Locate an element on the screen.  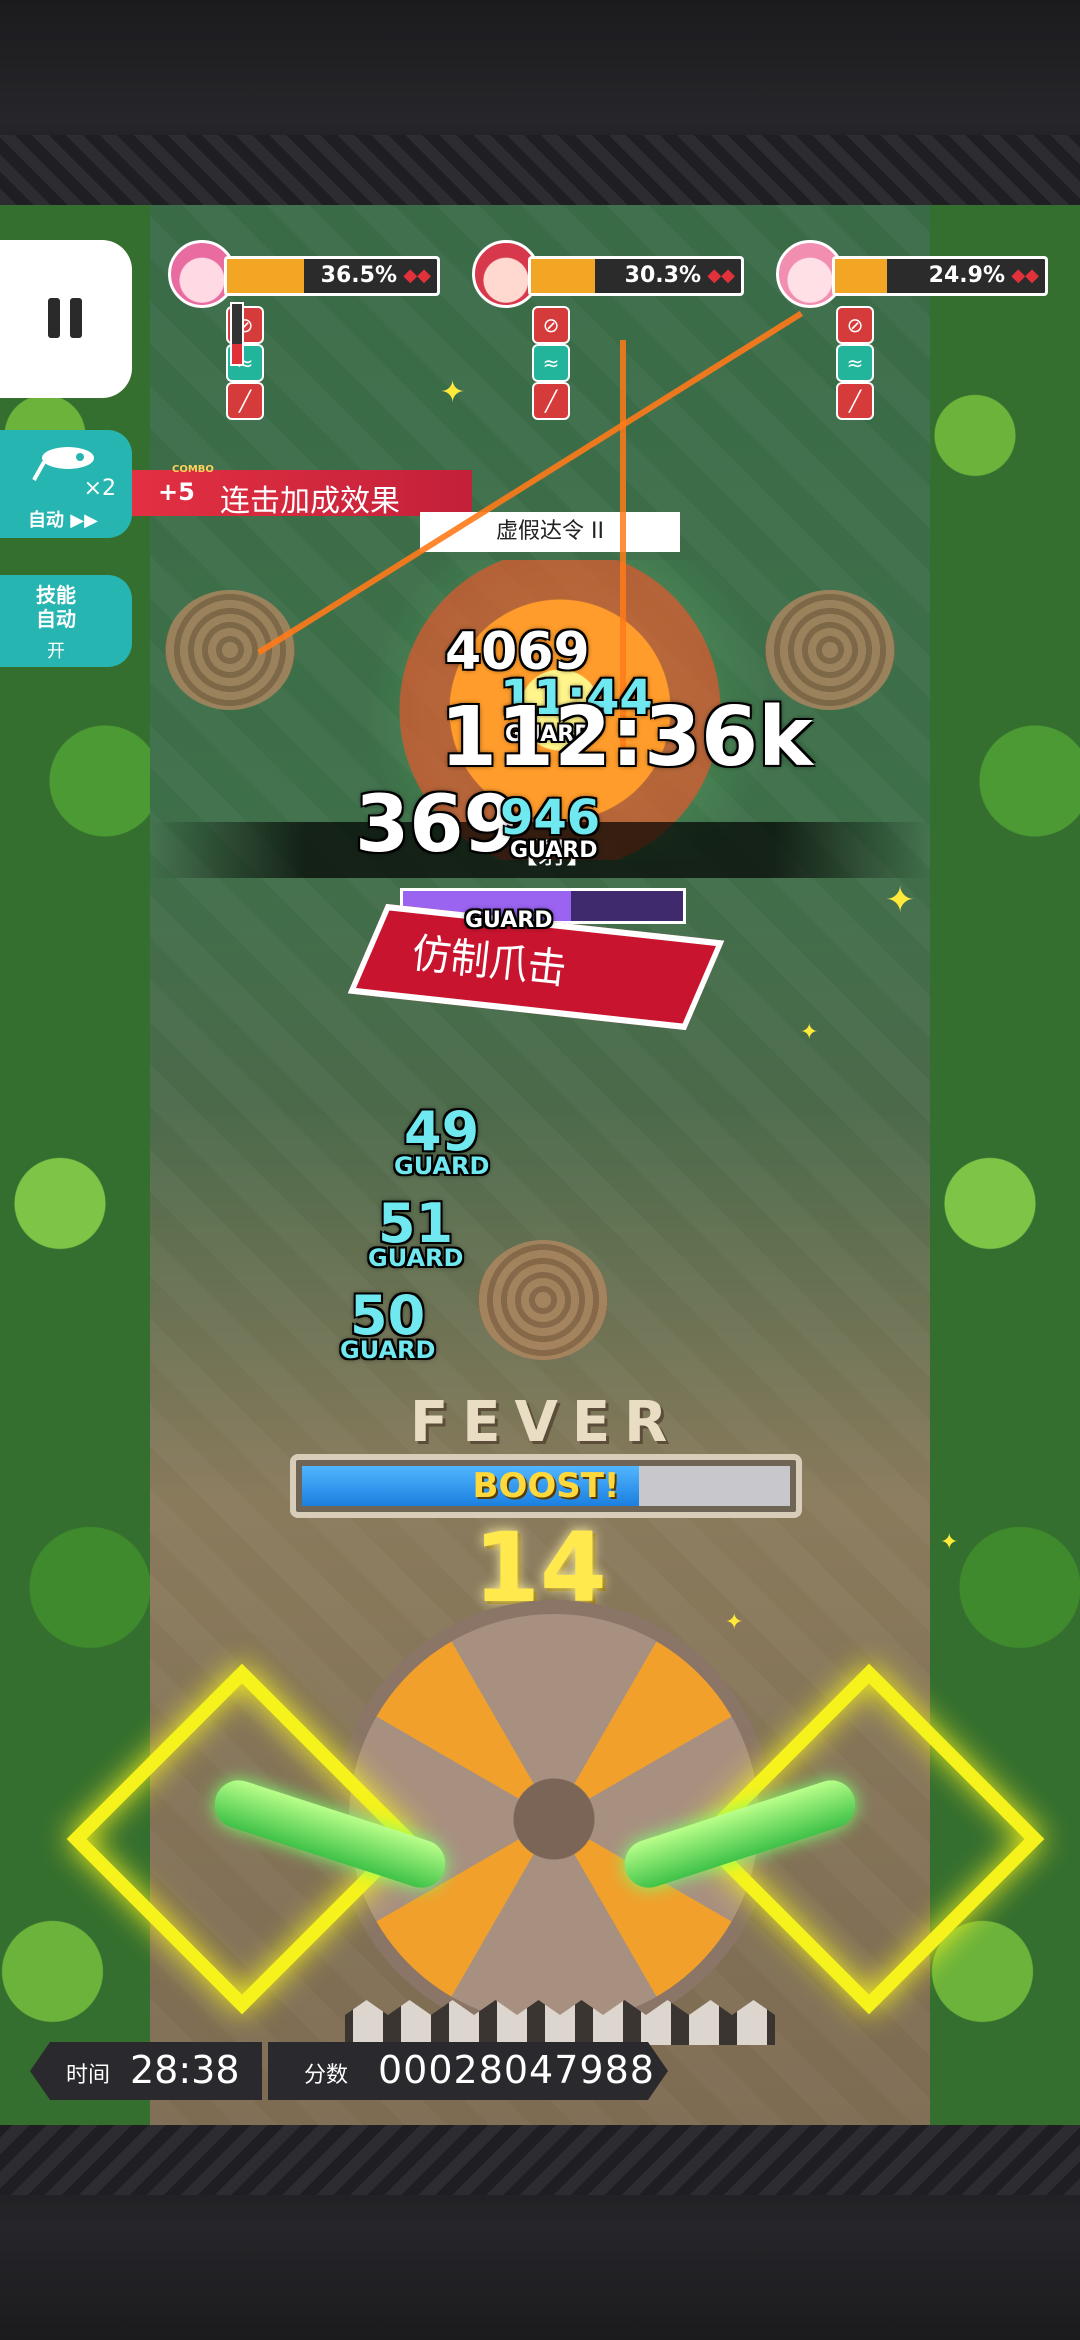
damage-number: 112:36k is located at coordinates (626, 737).